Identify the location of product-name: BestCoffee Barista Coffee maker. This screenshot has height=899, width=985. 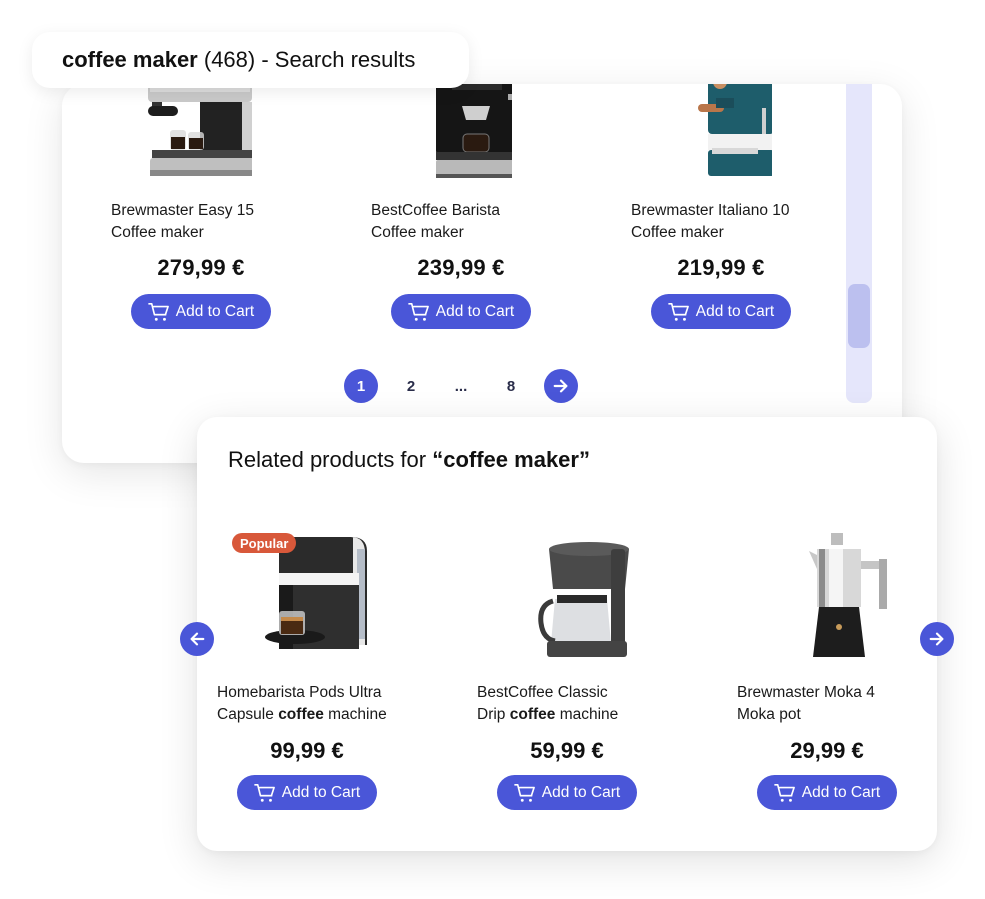
(471, 222).